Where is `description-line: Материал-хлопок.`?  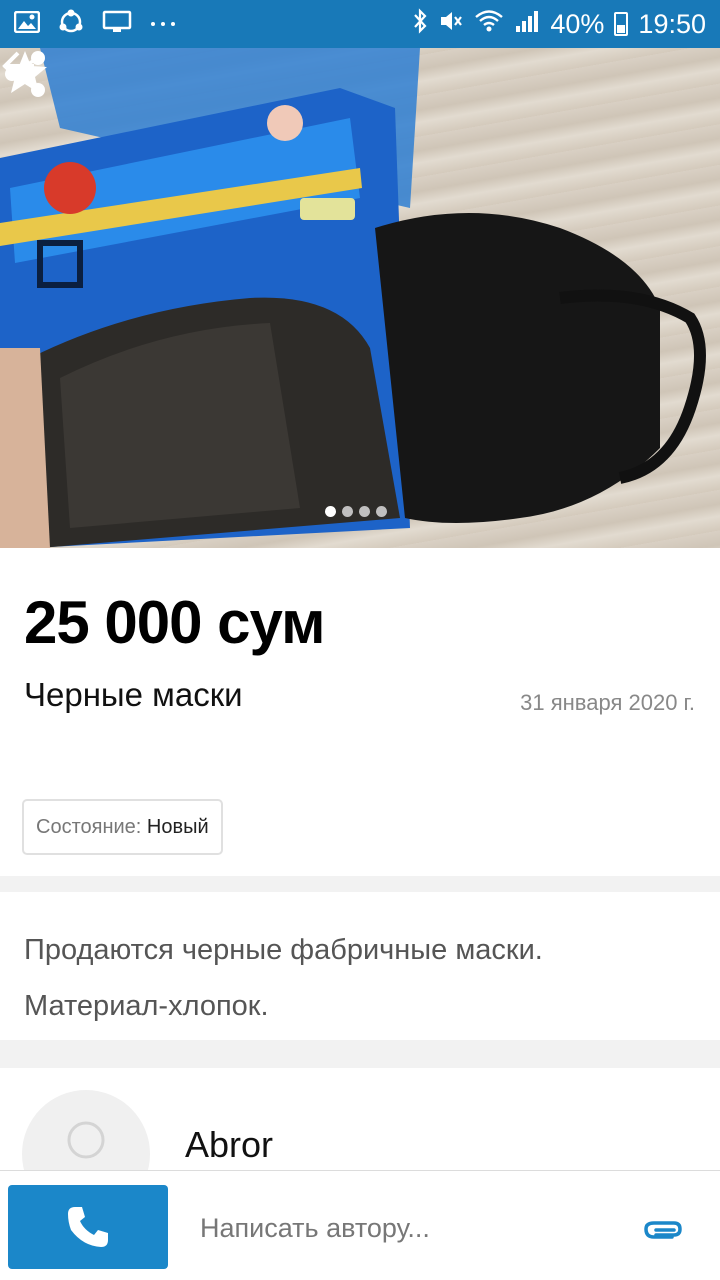
description-line: Материал-хлопок. is located at coordinates (146, 1006).